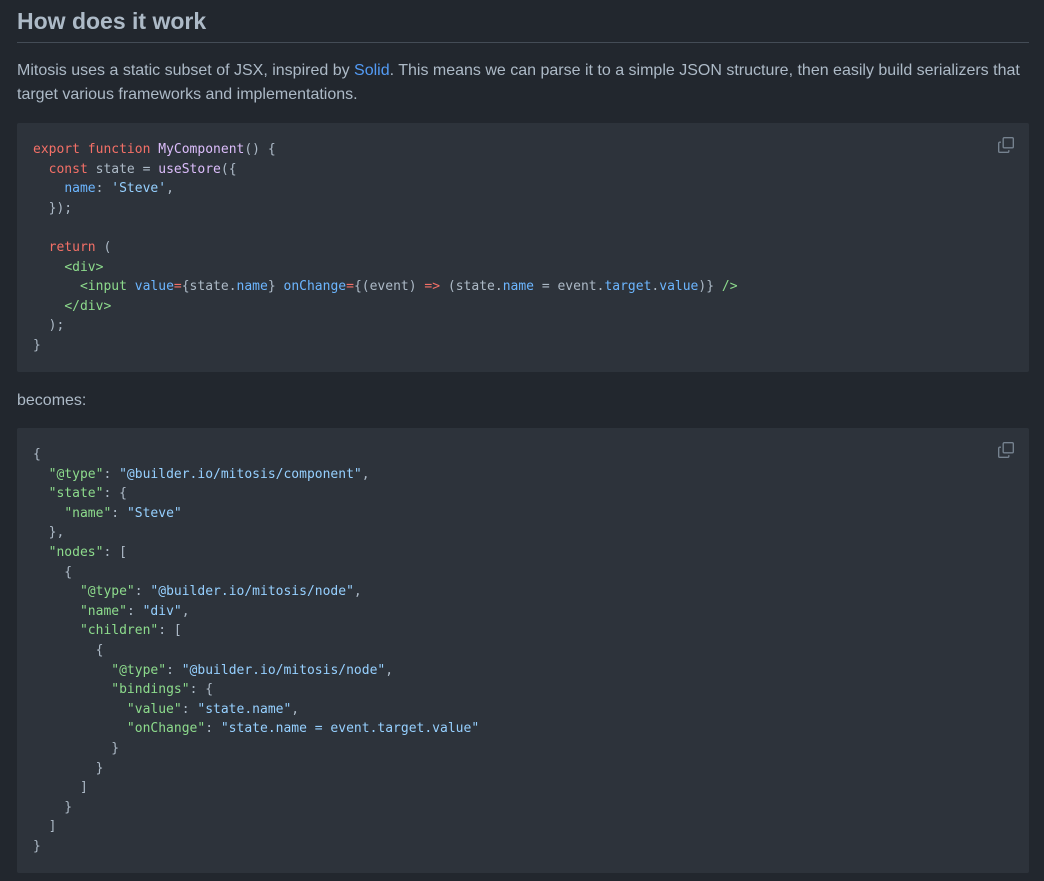 The height and width of the screenshot is (881, 1044). What do you see at coordinates (123, 513) in the screenshot?
I see `code-line: "name": "Steve"` at bounding box center [123, 513].